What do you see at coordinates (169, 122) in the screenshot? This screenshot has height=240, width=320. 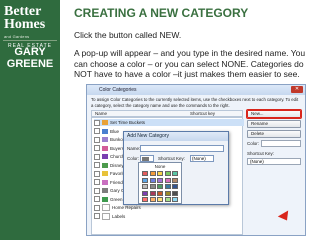 I see `list-item: Set Time Buckets` at bounding box center [169, 122].